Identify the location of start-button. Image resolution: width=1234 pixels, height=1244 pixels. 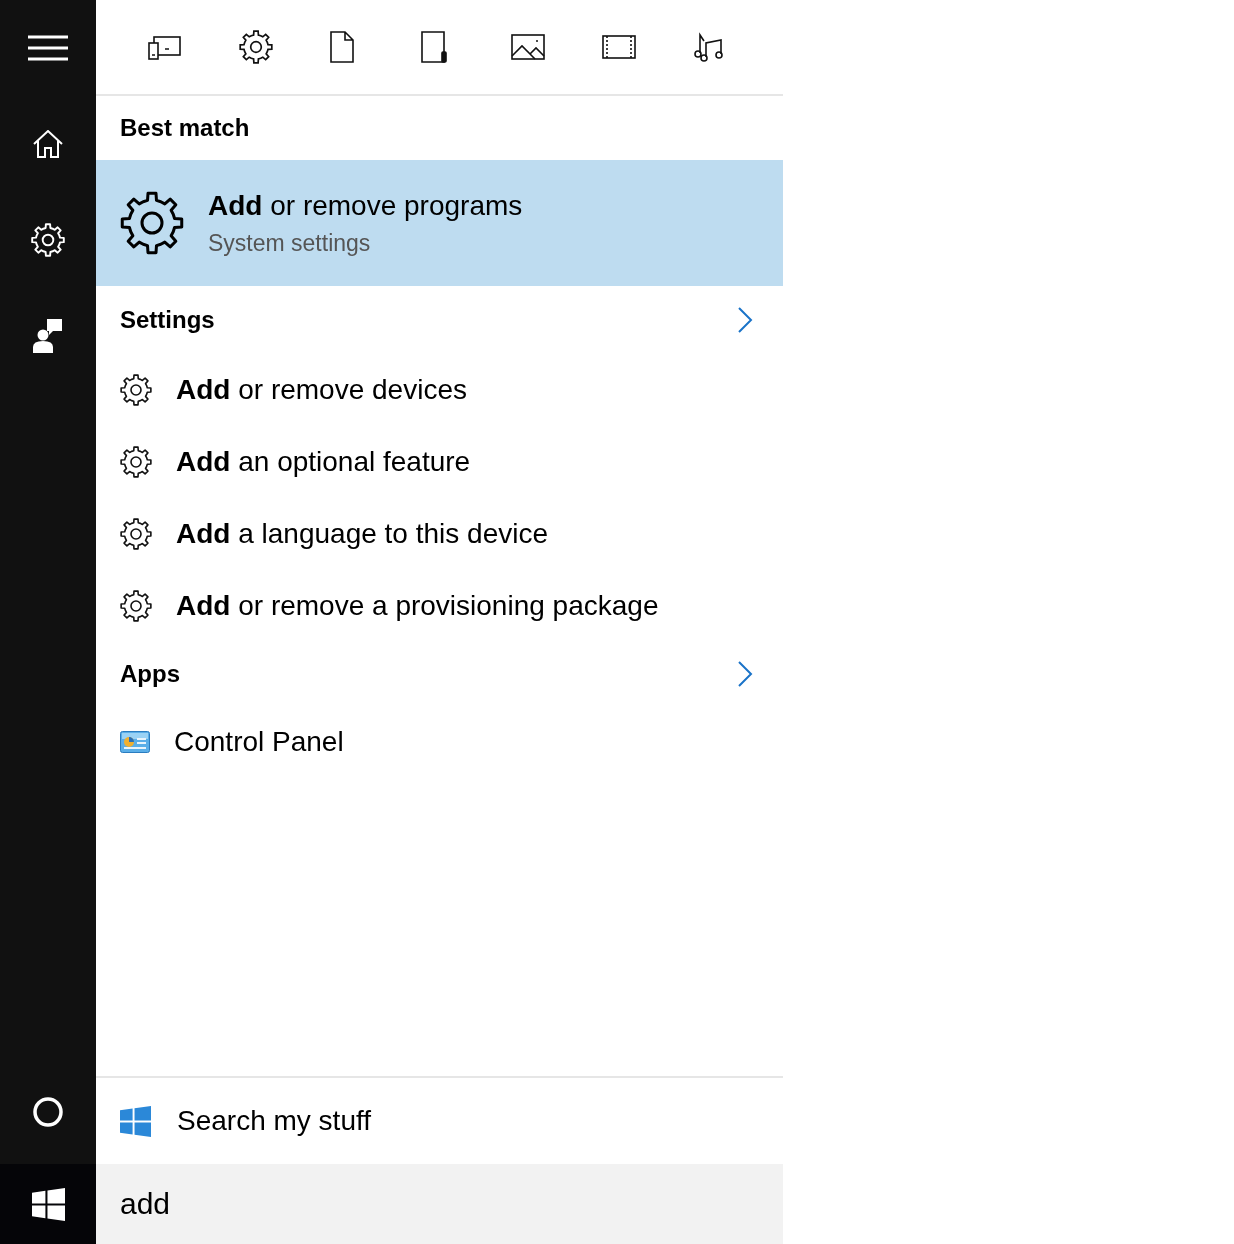
(48, 1204).